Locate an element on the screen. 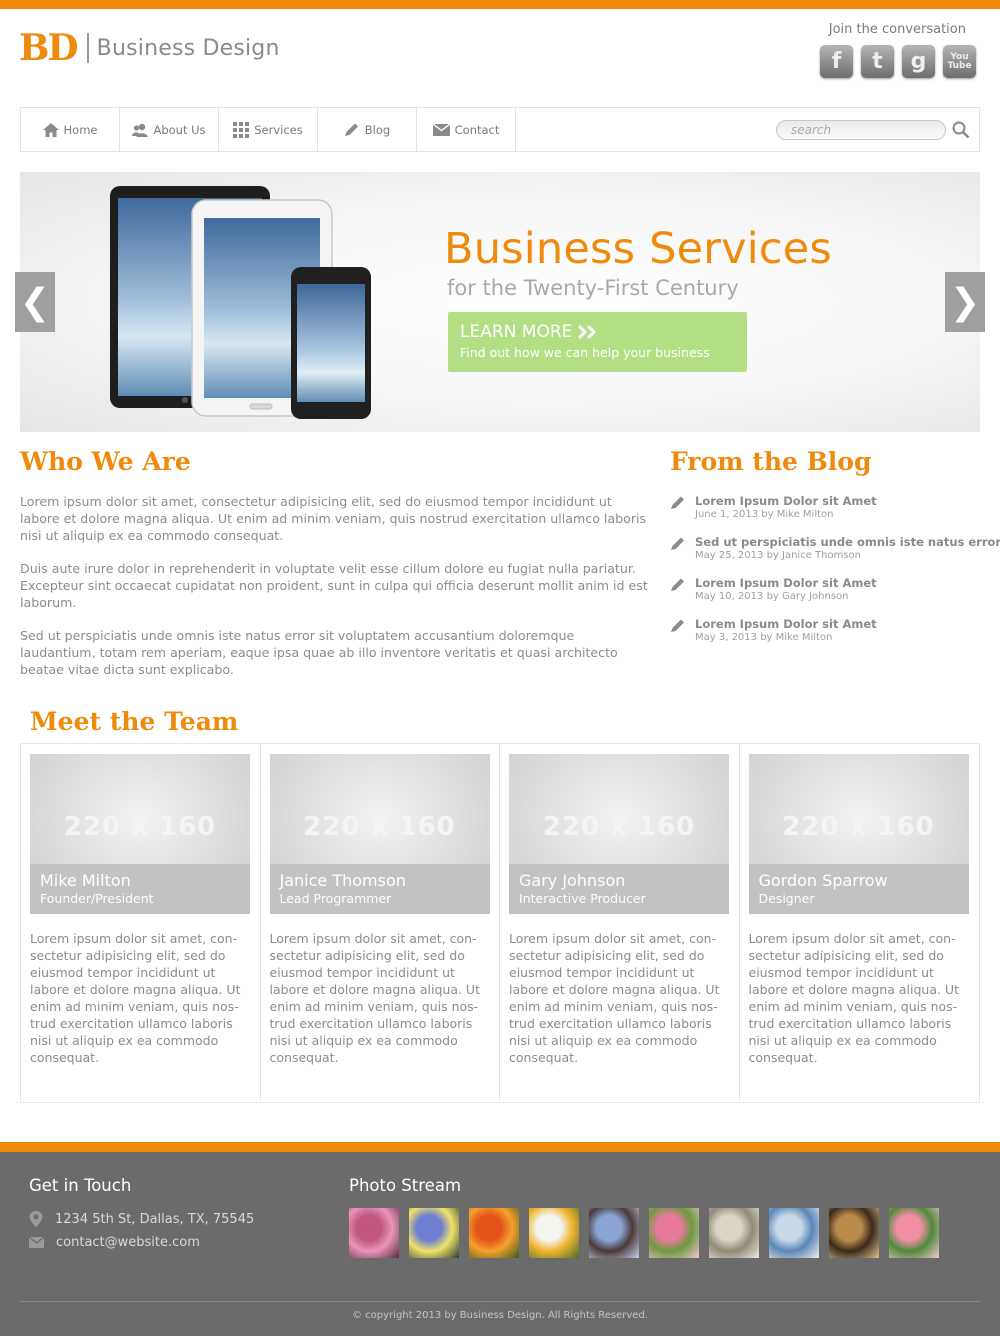 The image size is (1000, 1336). slider-next-button: ❯ is located at coordinates (965, 302).